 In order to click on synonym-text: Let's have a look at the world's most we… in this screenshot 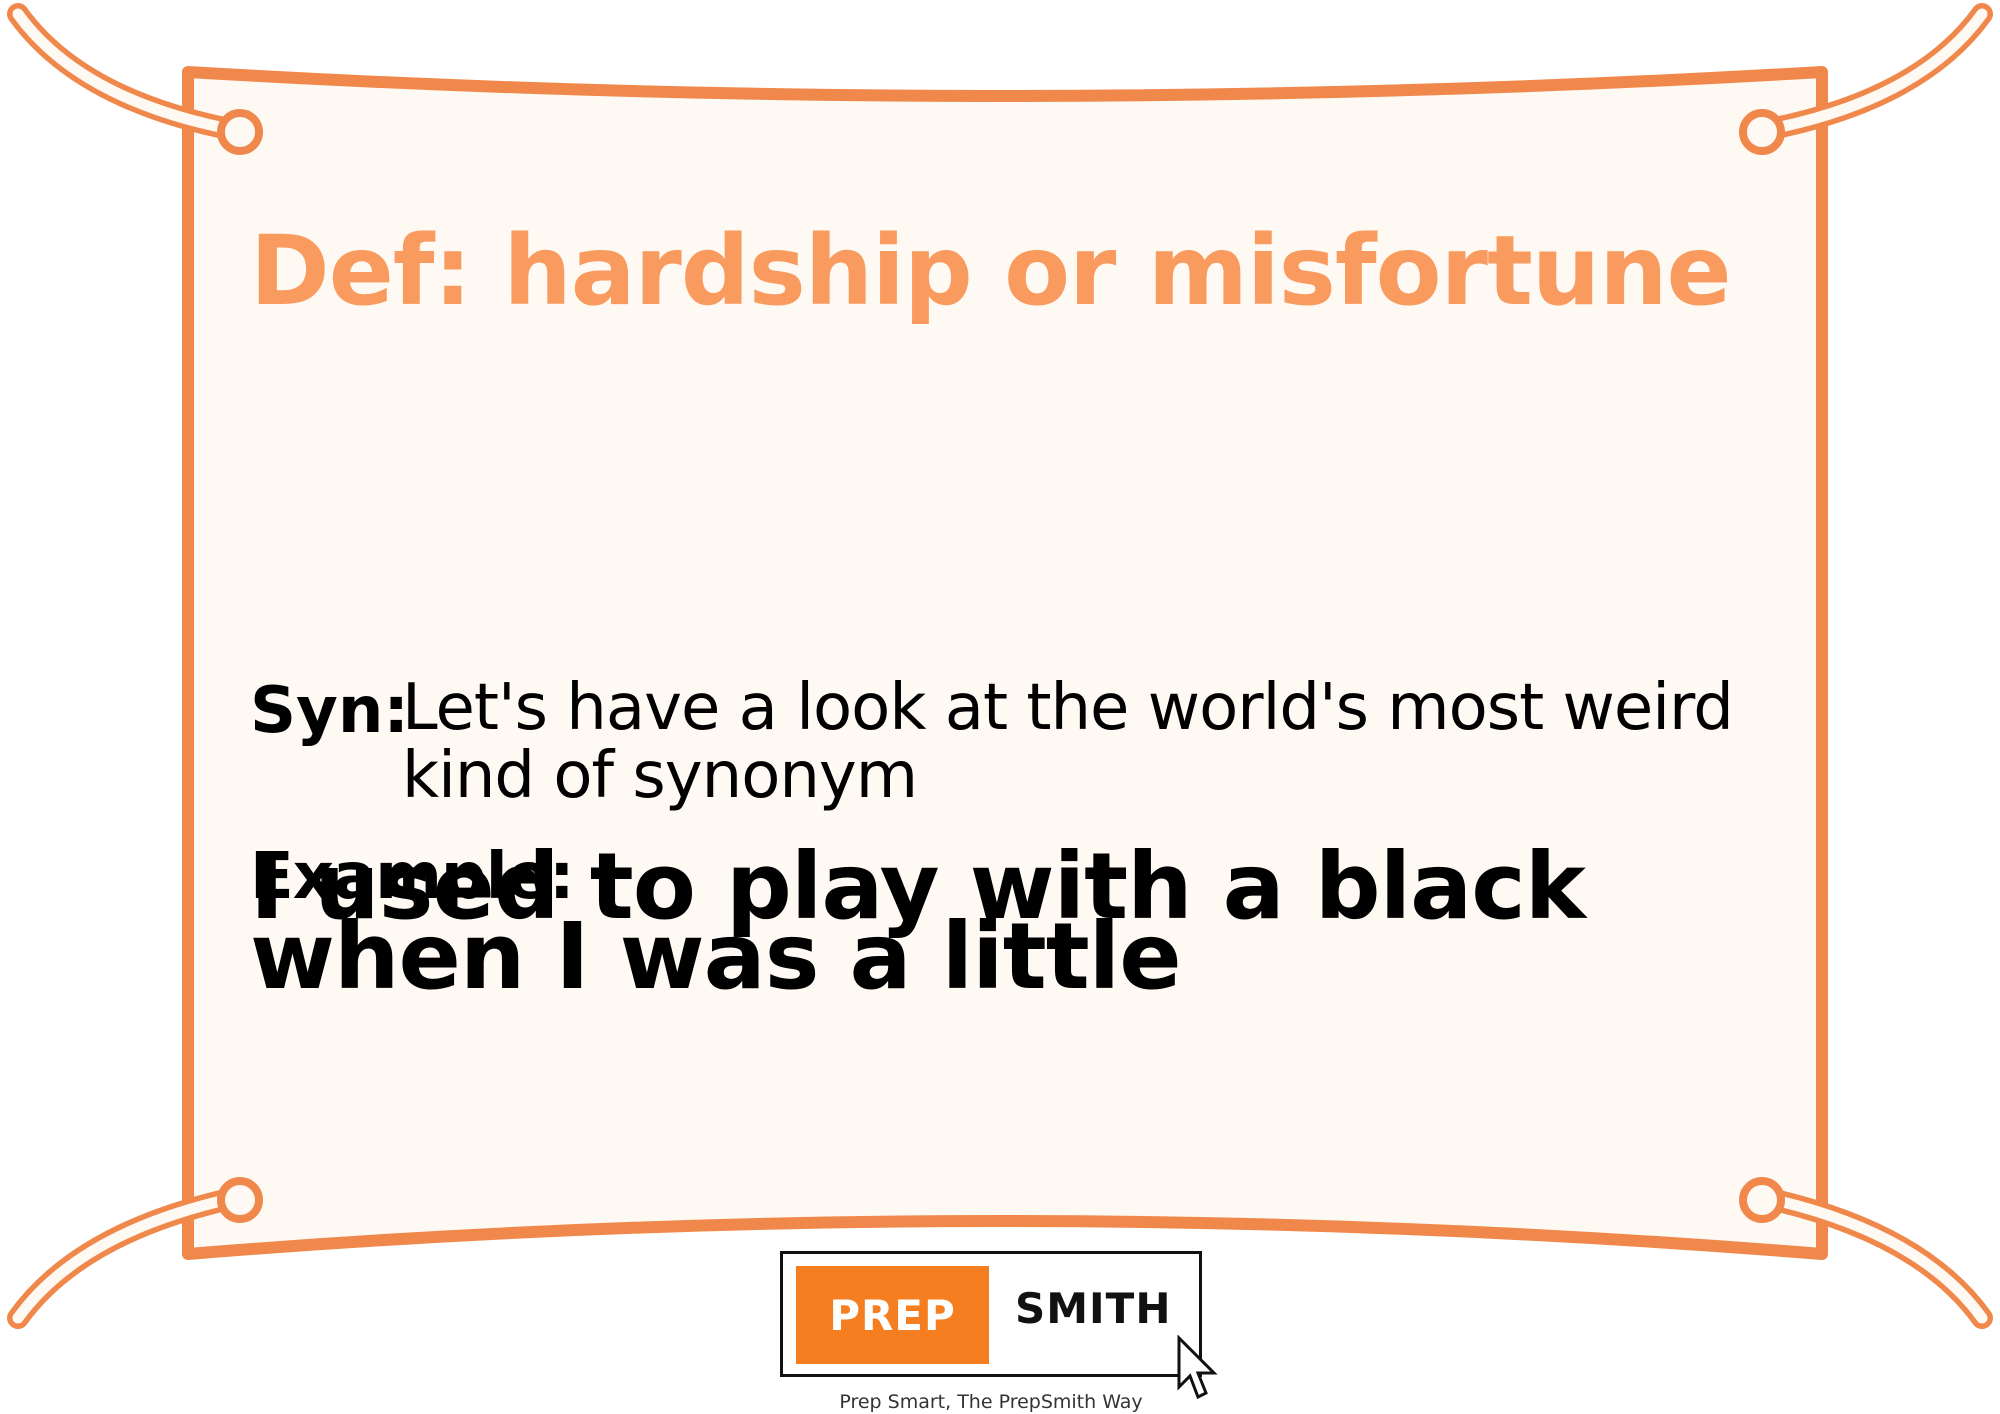, I will do `click(1068, 742)`.